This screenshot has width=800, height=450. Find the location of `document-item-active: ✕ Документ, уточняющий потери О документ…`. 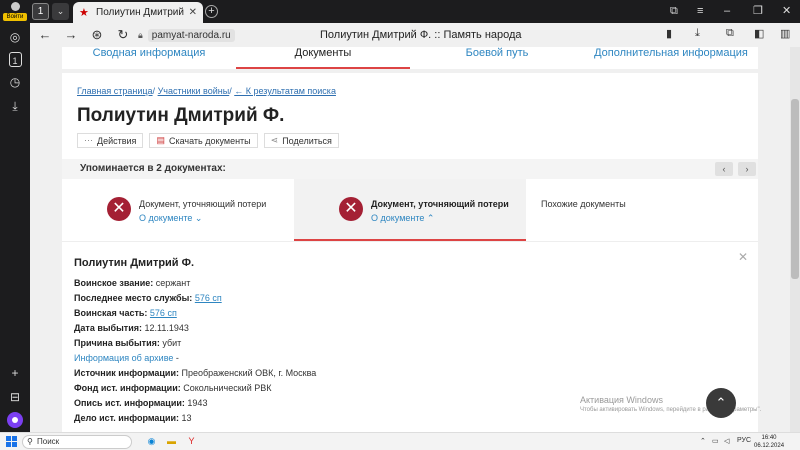

document-item-active: ✕ Документ, уточняющий потери О документ… is located at coordinates (410, 210).